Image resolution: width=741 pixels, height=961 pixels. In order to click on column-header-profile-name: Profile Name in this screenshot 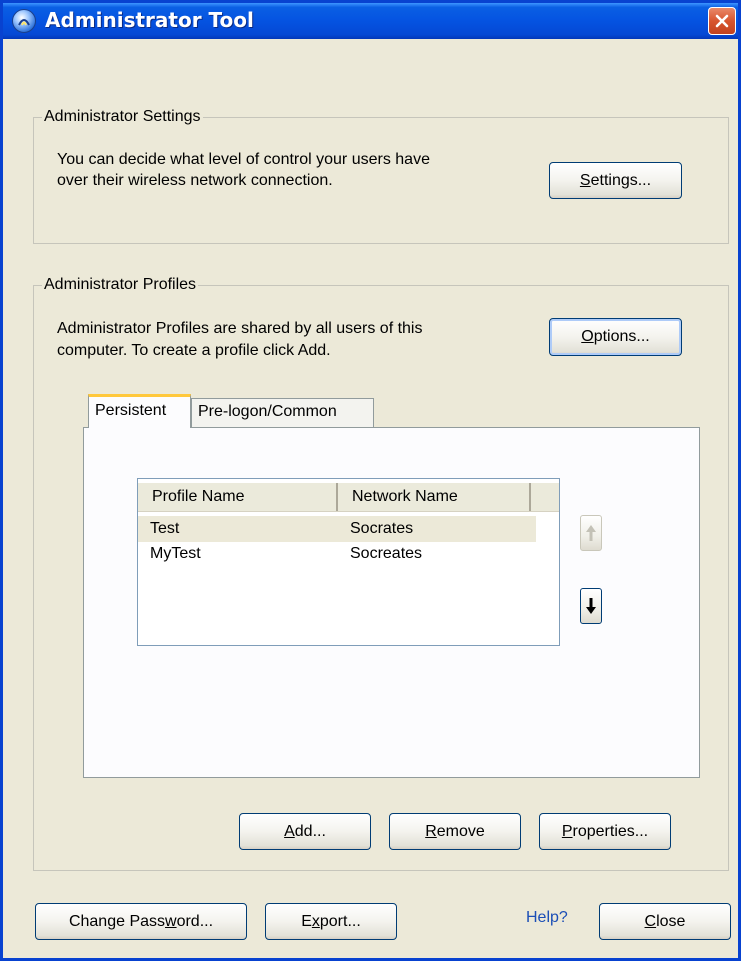, I will do `click(238, 497)`.